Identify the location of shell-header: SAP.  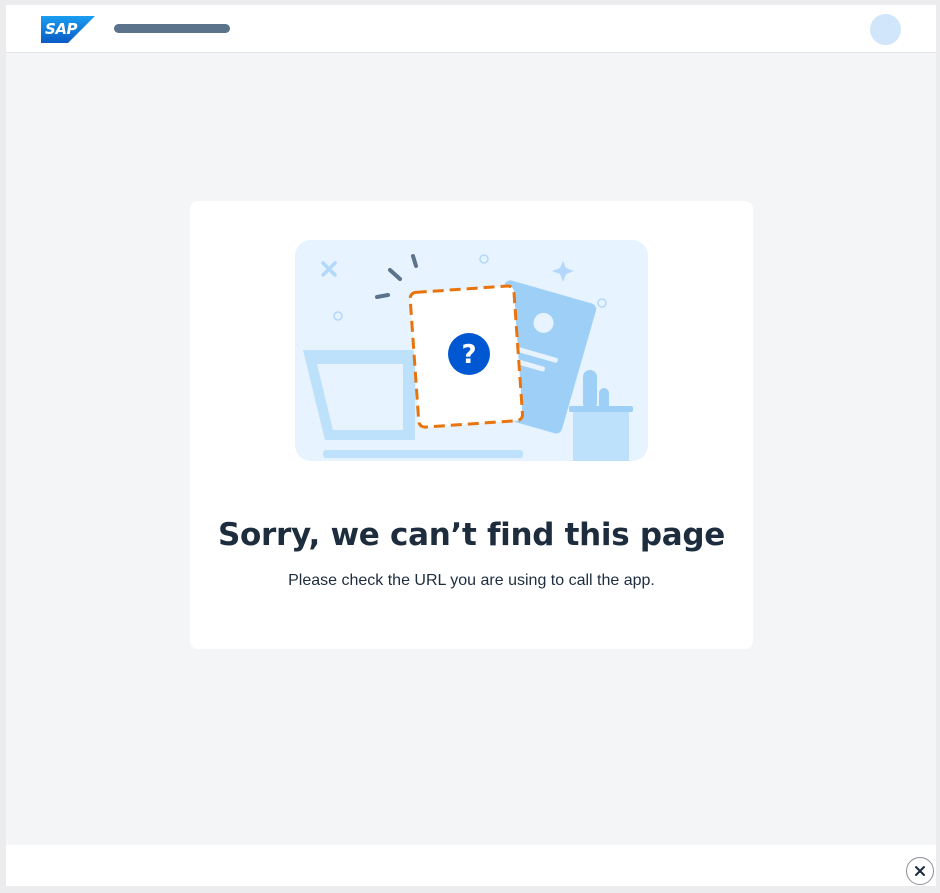
(471, 29).